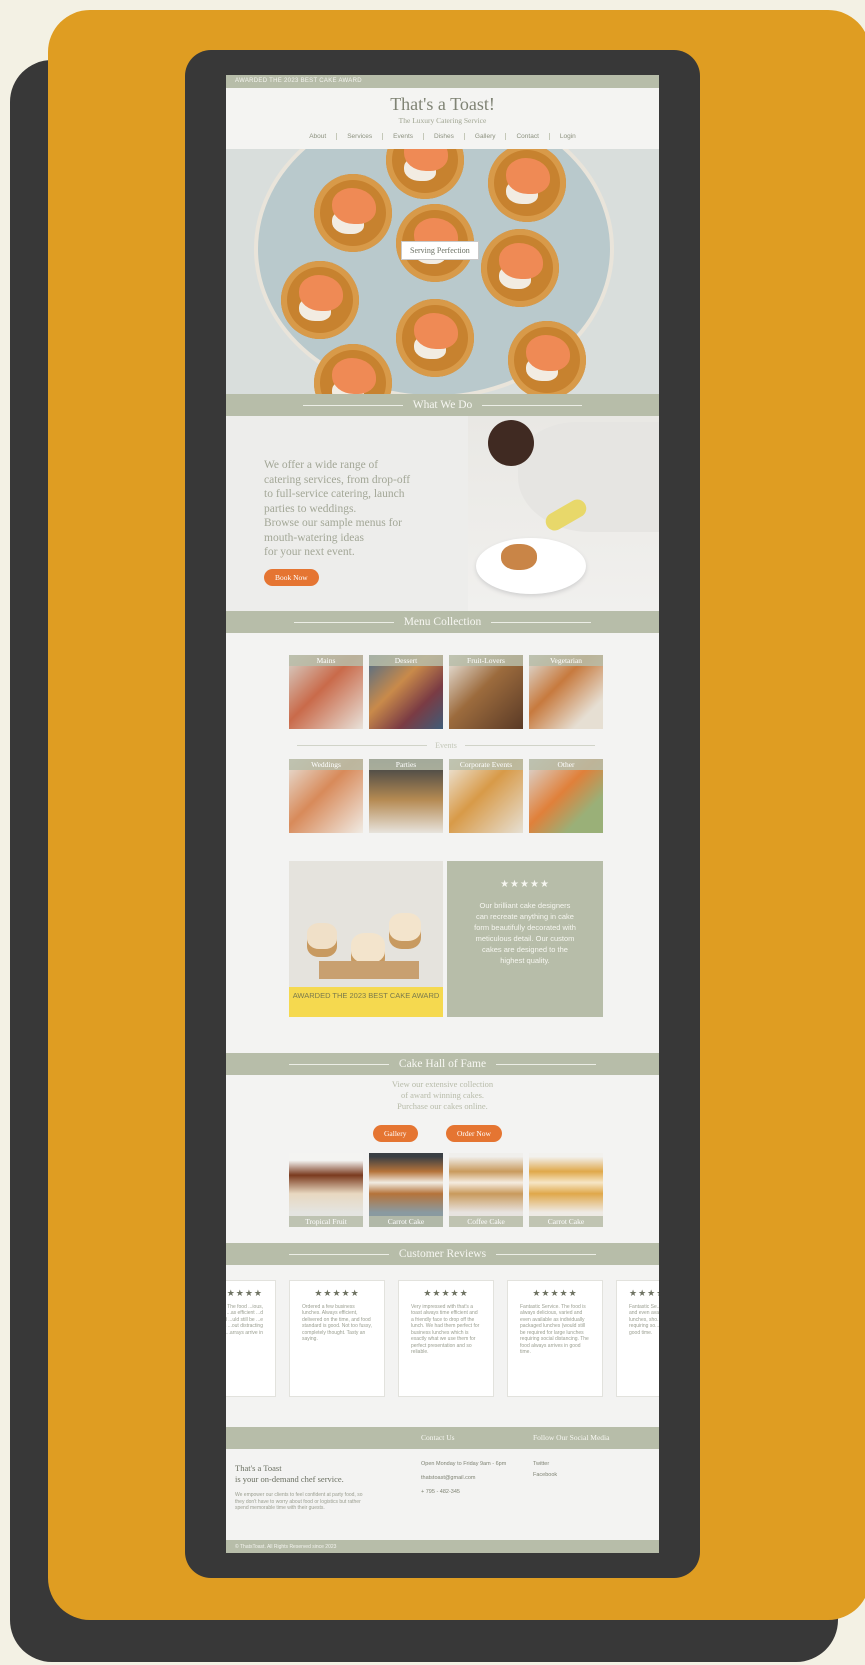  What do you see at coordinates (563, 513) in the screenshot?
I see `chef-image` at bounding box center [563, 513].